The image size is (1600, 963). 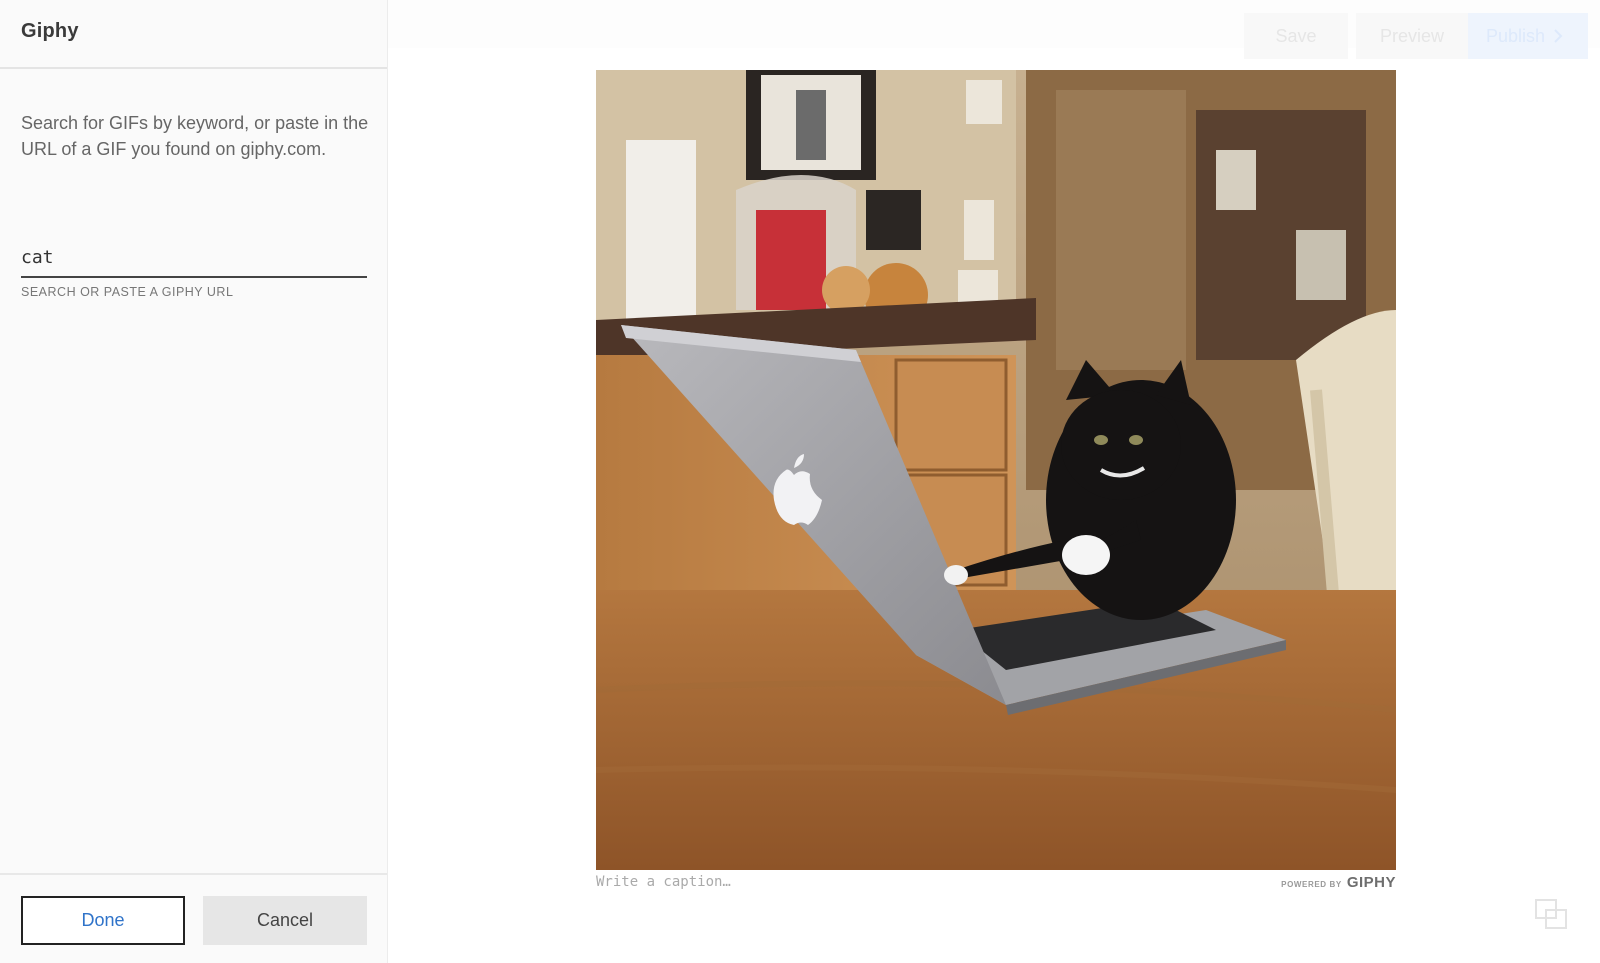 What do you see at coordinates (1412, 36) in the screenshot?
I see `preview-button: Preview` at bounding box center [1412, 36].